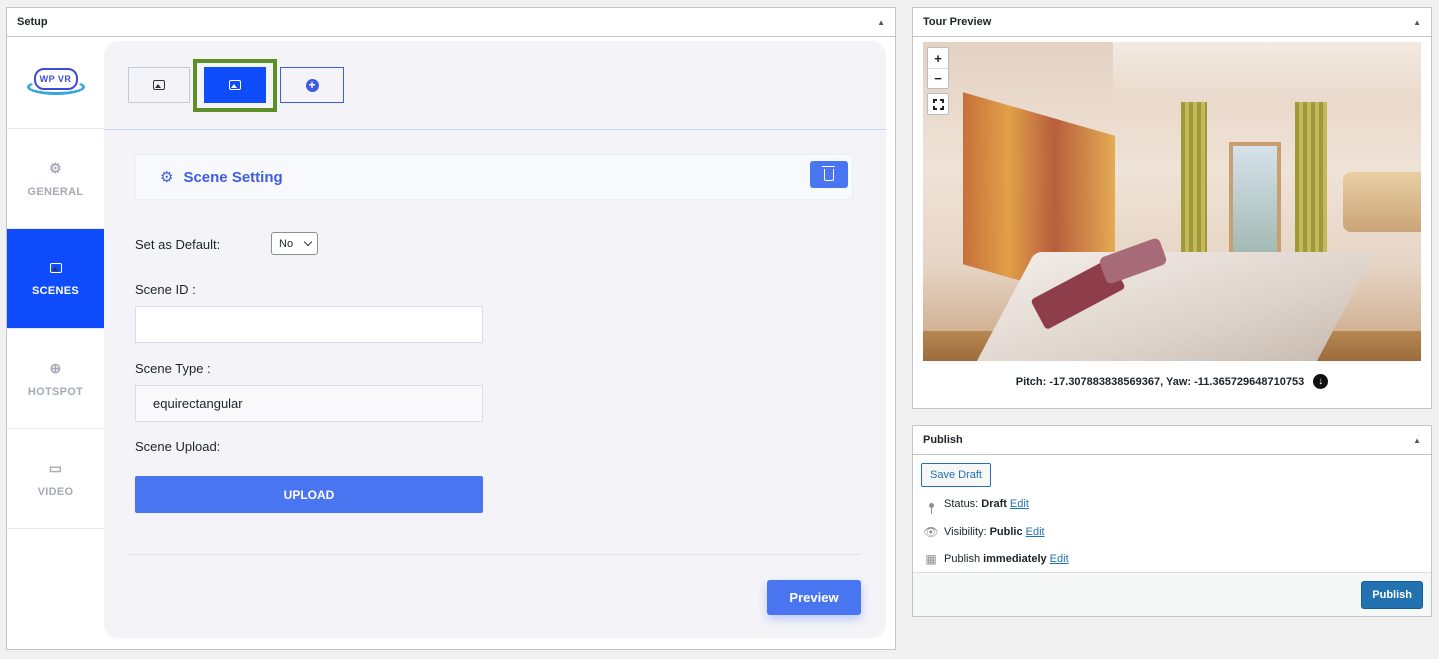  What do you see at coordinates (965, 532) in the screenshot?
I see `visibility-label: Visibility:` at bounding box center [965, 532].